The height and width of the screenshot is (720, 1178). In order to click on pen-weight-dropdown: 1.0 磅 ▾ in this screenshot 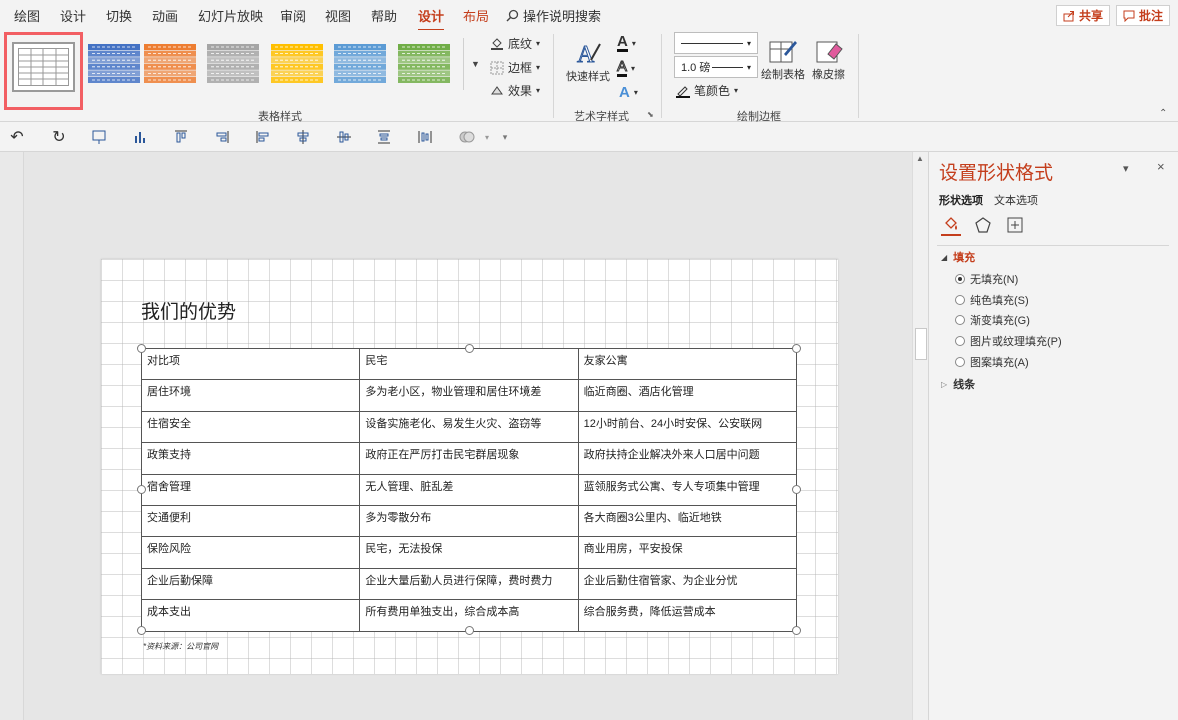, I will do `click(716, 67)`.